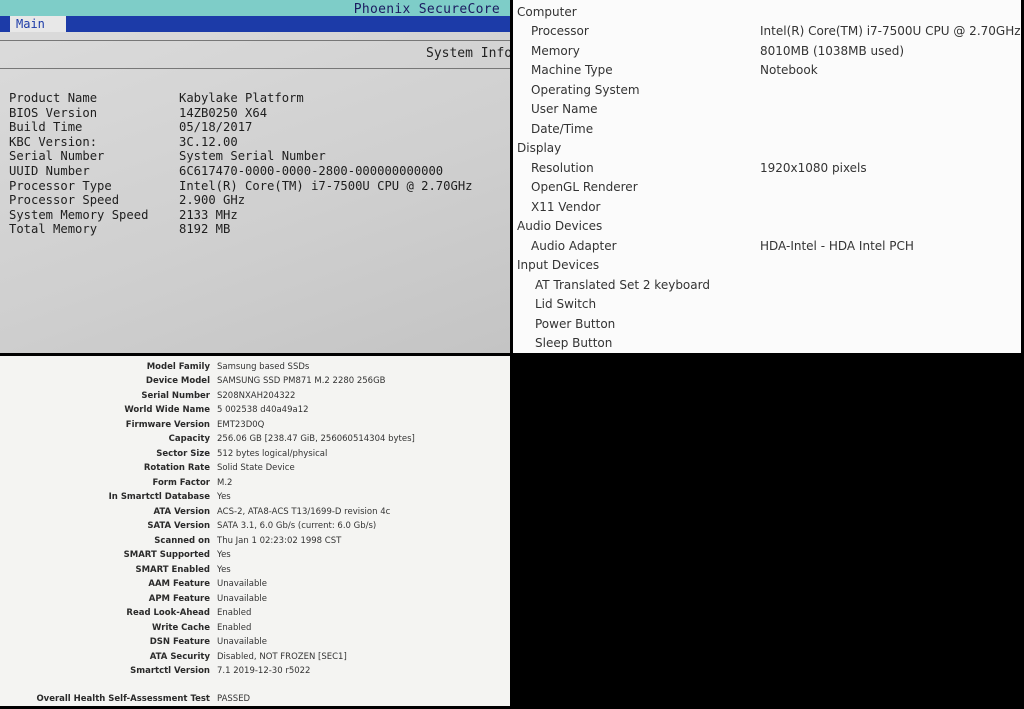 The height and width of the screenshot is (709, 1024). I want to click on smart-label: Model Family, so click(178, 367).